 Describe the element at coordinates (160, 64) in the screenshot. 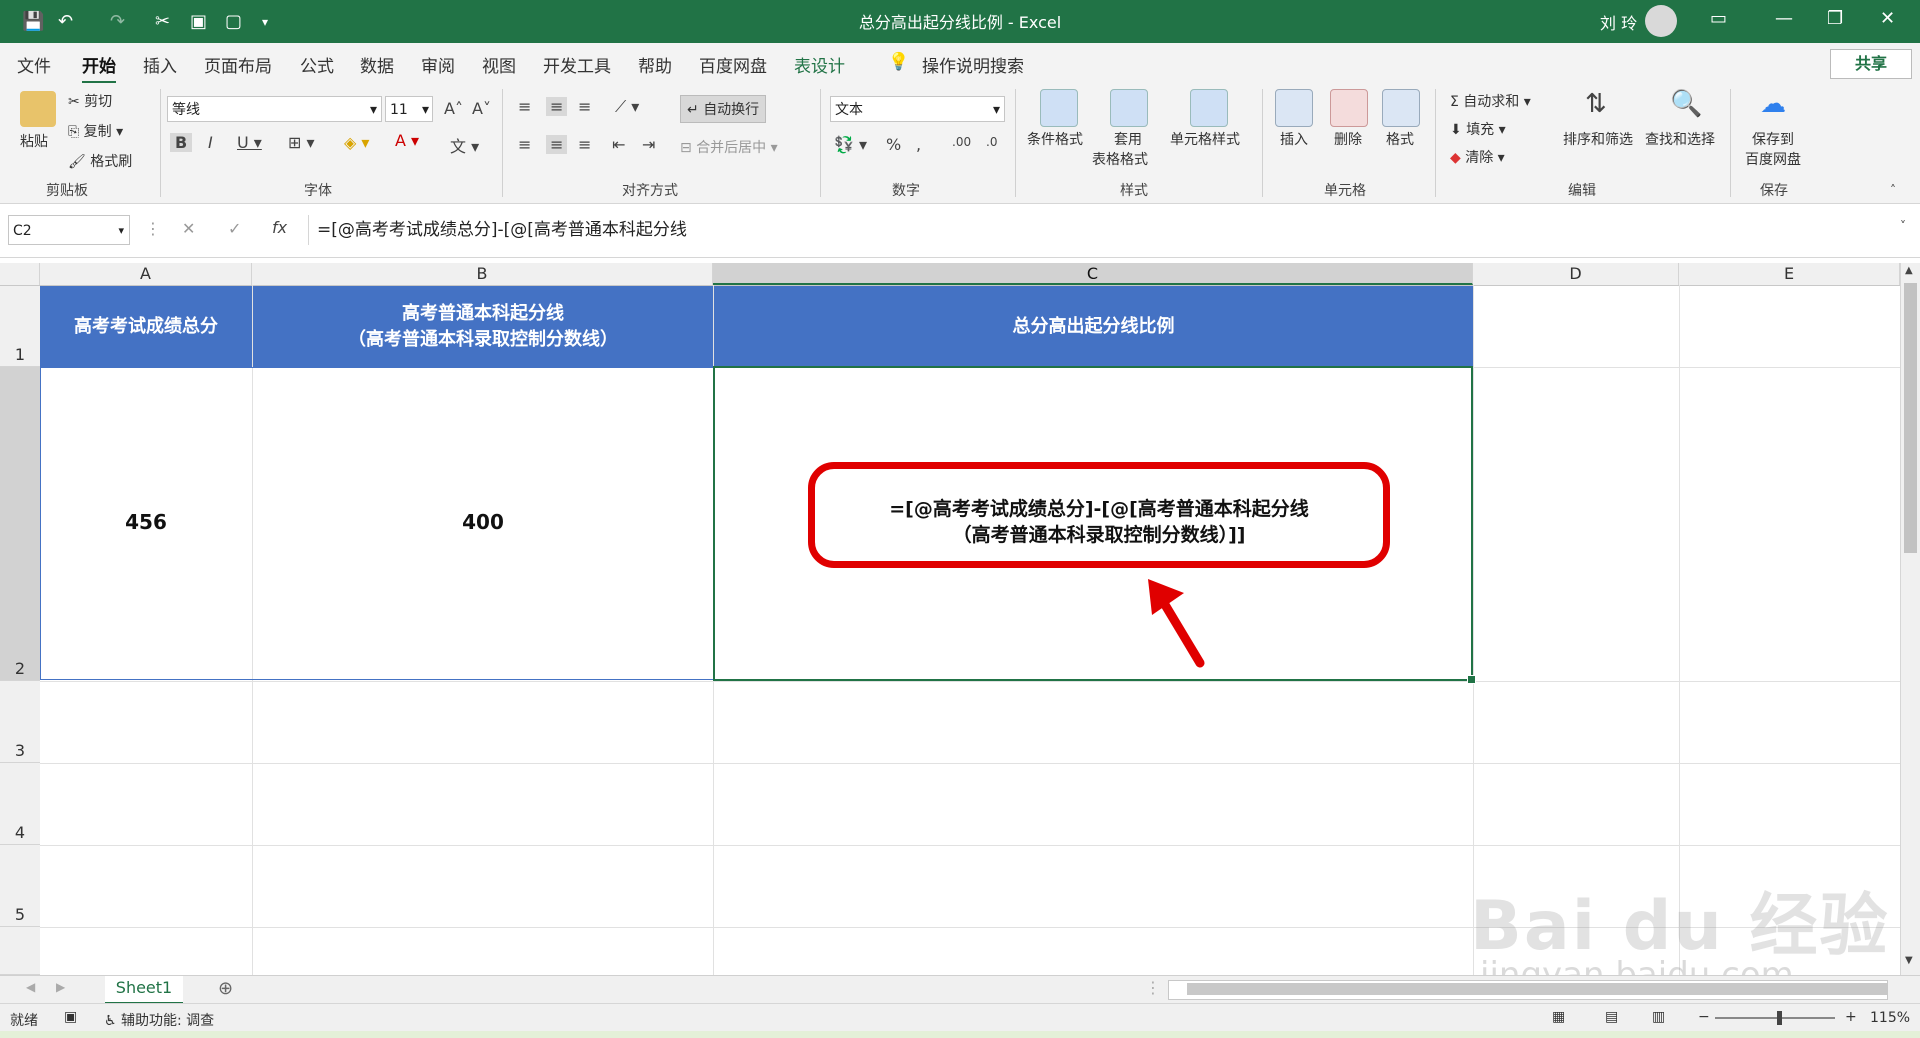

I see `tab-insert: 插入` at that location.